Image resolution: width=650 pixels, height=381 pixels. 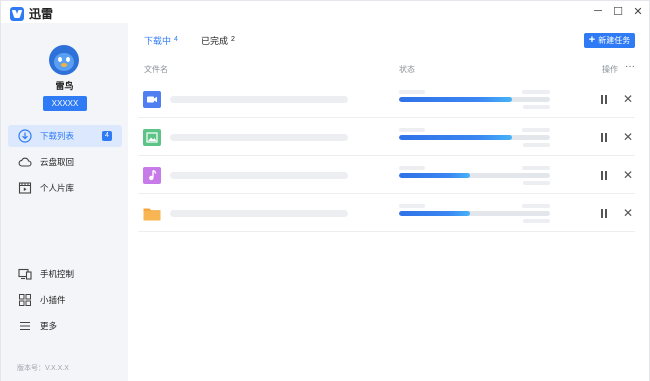 I want to click on image-file-icon, so click(x=152, y=137).